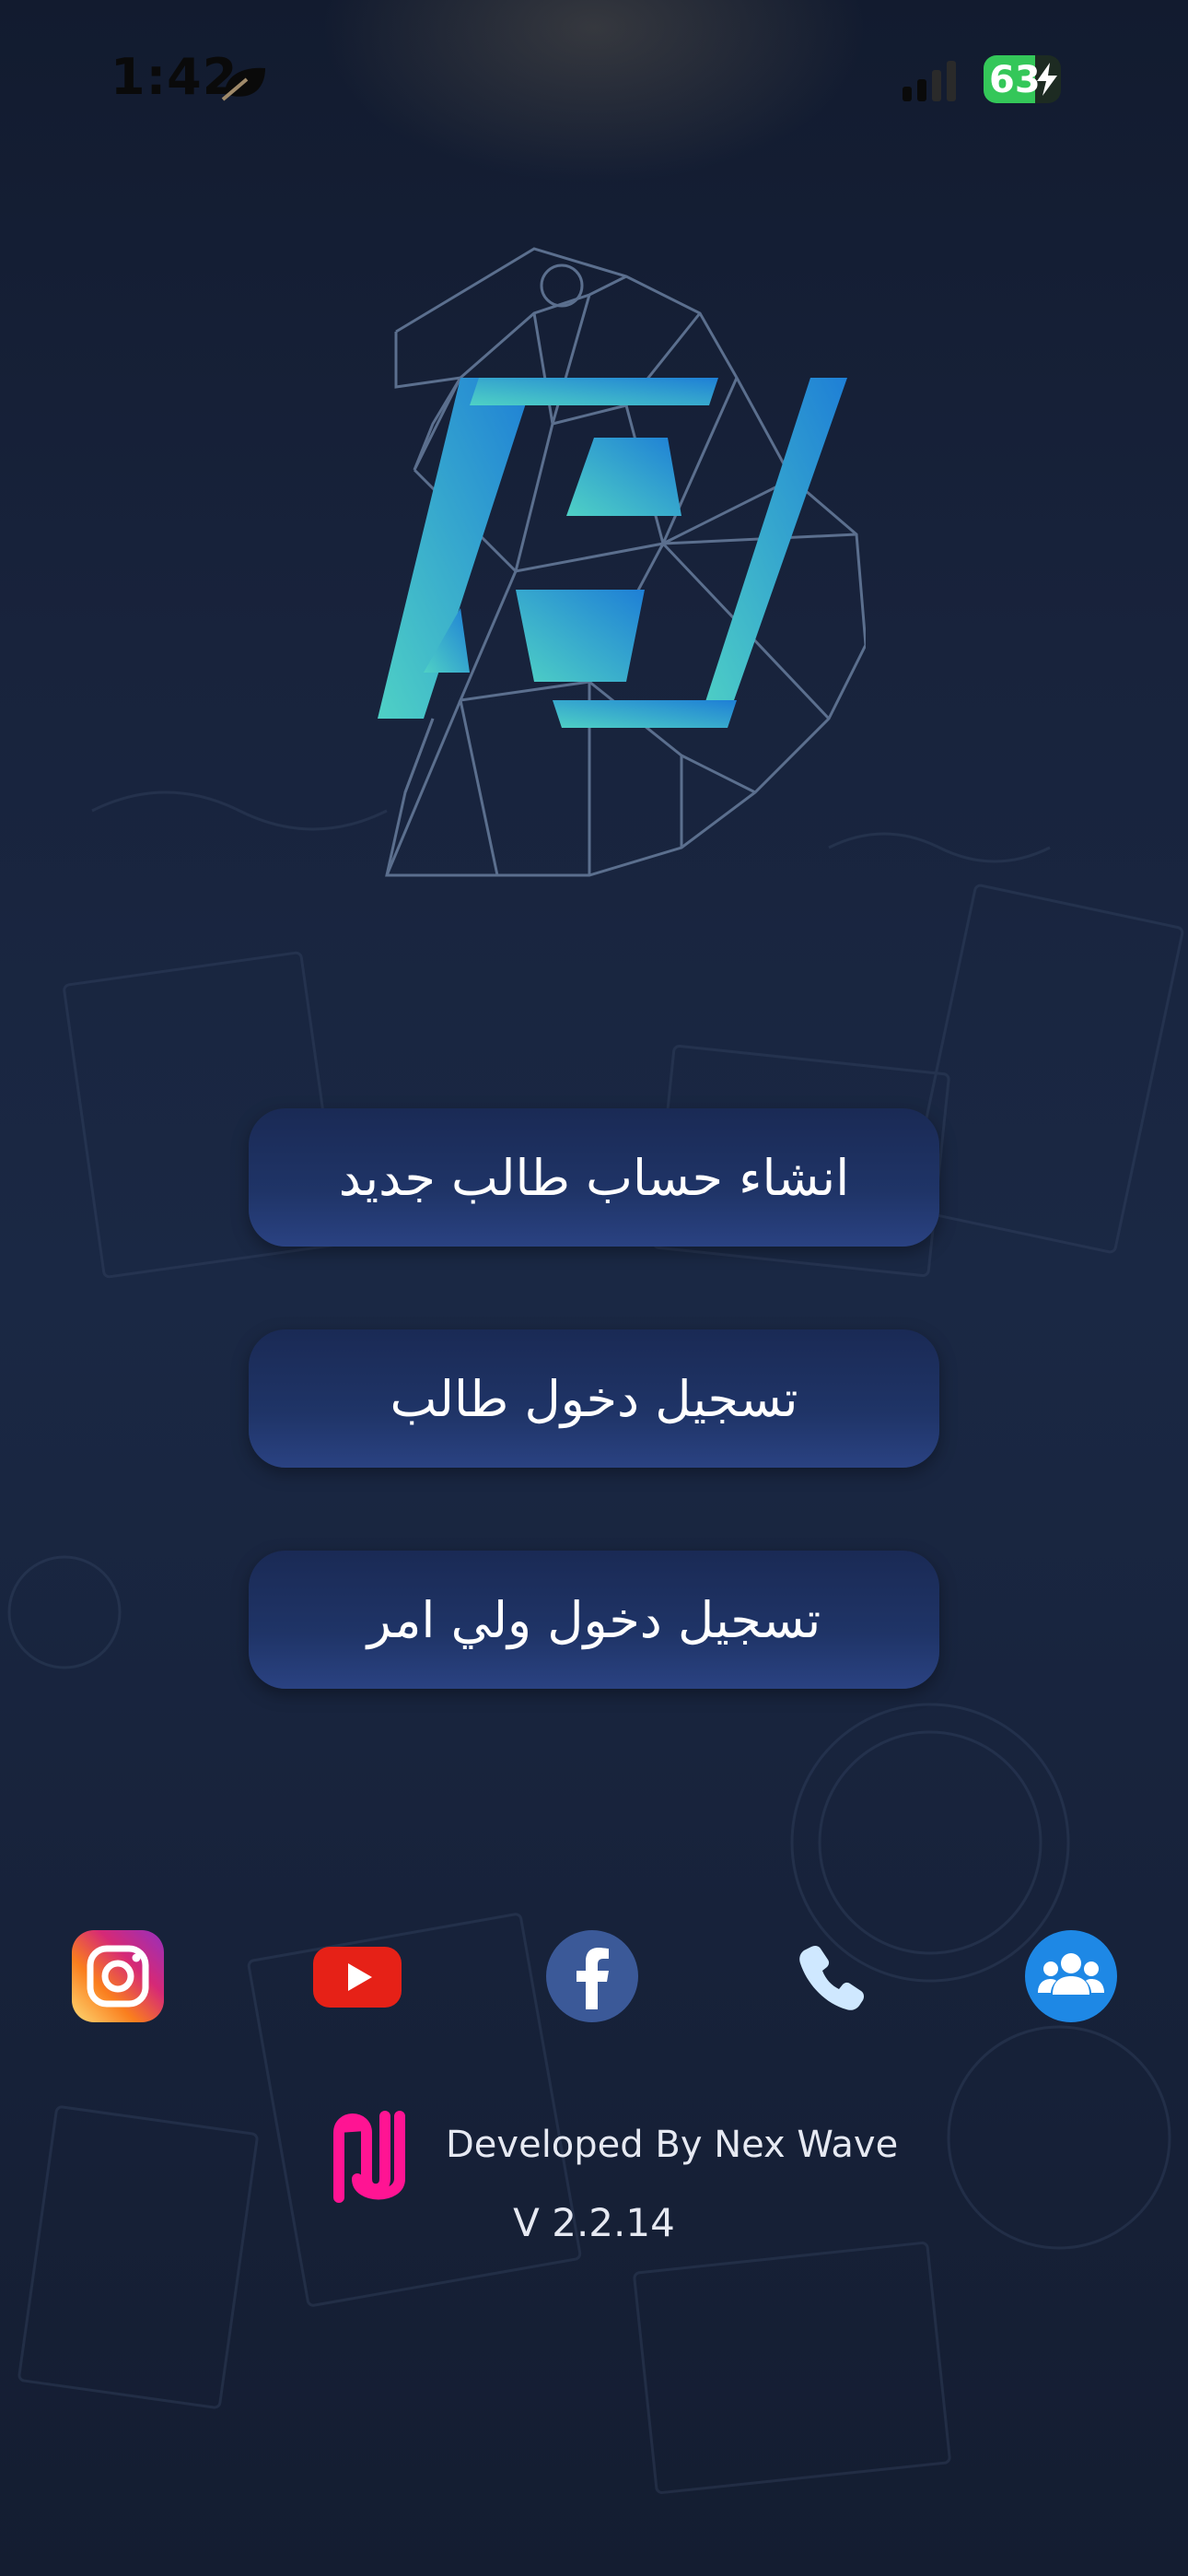  Describe the element at coordinates (1015, 80) in the screenshot. I see `battery-level: 63` at that location.